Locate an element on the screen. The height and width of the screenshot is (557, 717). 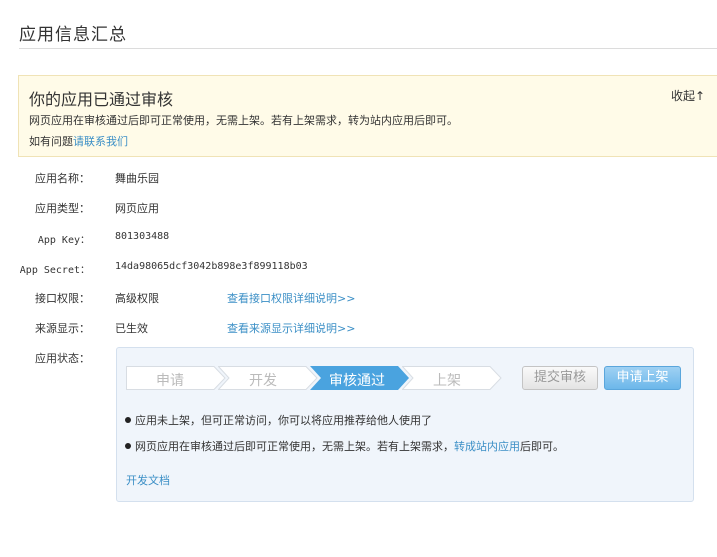
api-permission-label: 接口权限： is located at coordinates (62, 298).